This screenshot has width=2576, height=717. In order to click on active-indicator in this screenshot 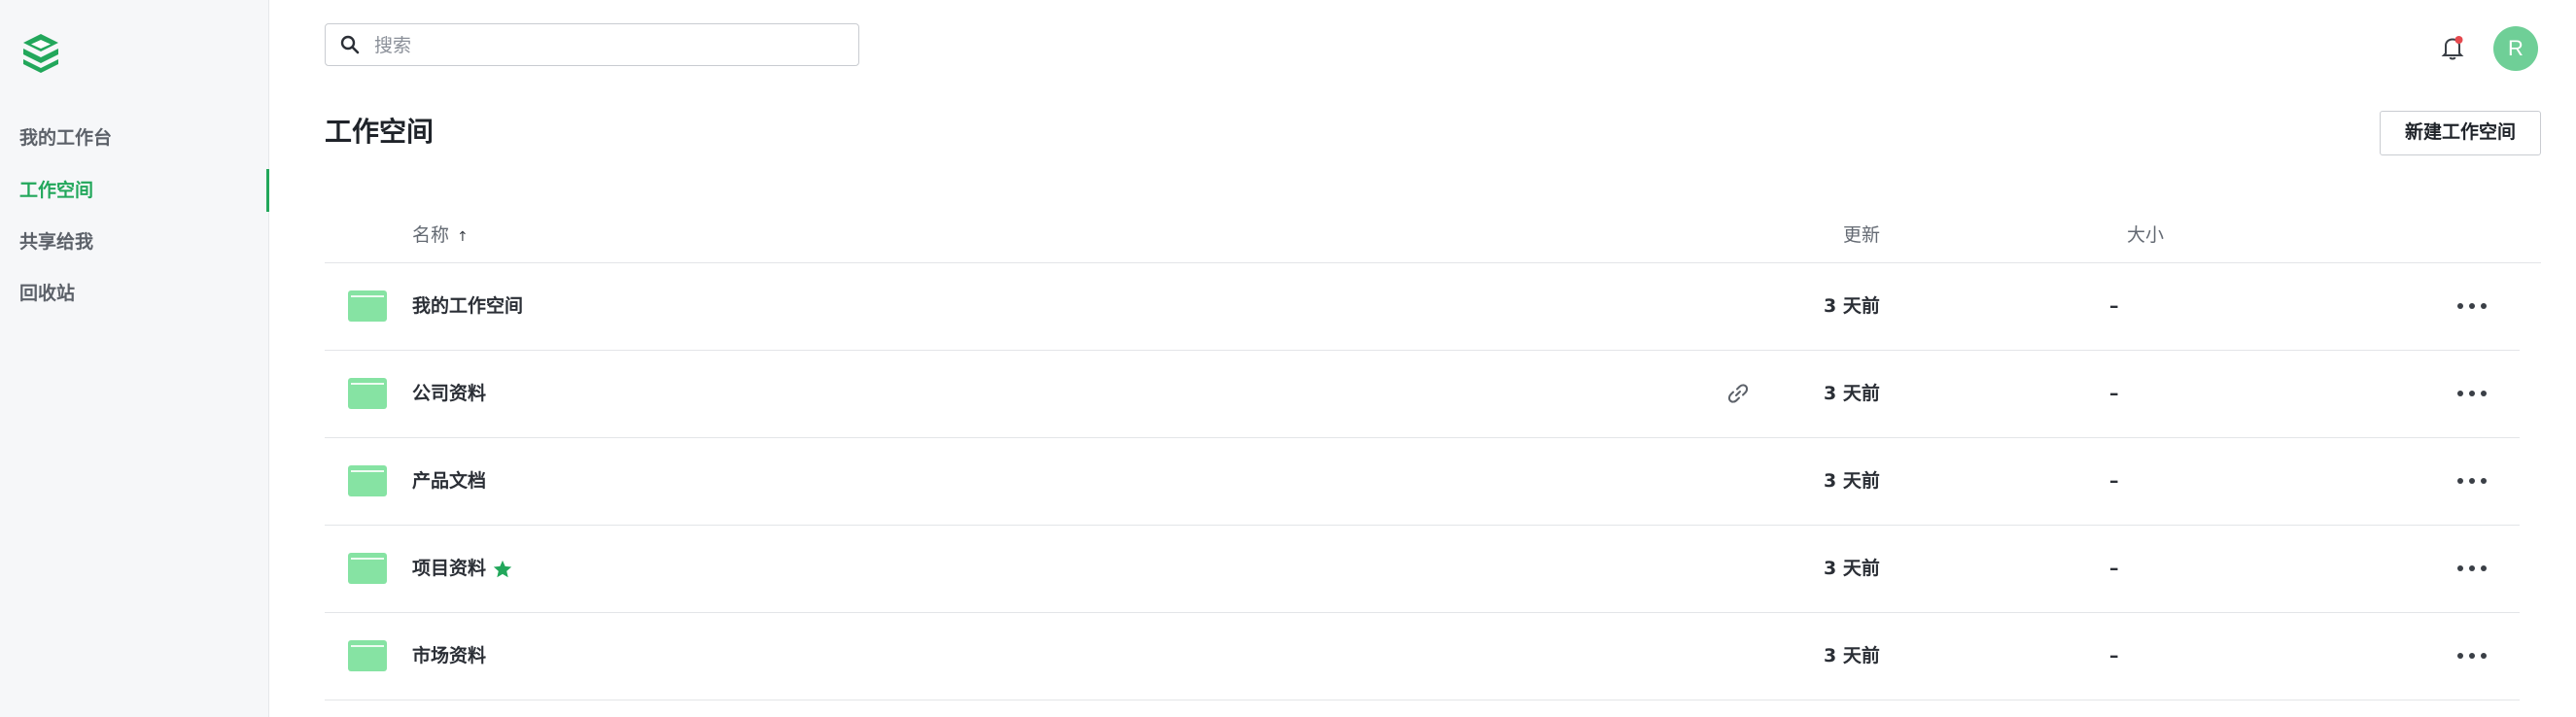, I will do `click(268, 190)`.